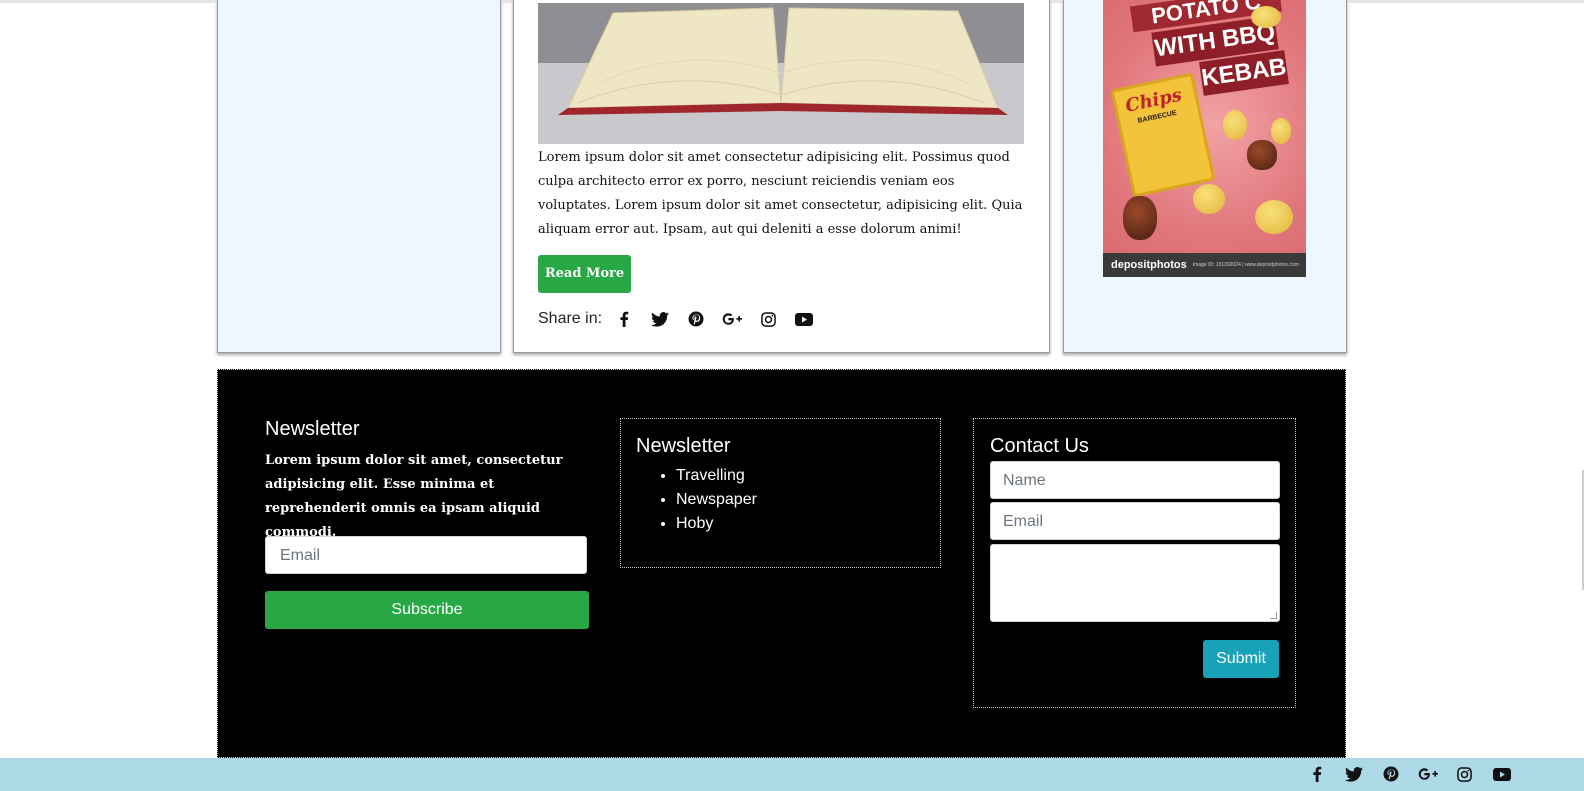 This screenshot has height=791, width=1584. I want to click on contact-section: Contact Us Name Email Submit, so click(1134, 563).